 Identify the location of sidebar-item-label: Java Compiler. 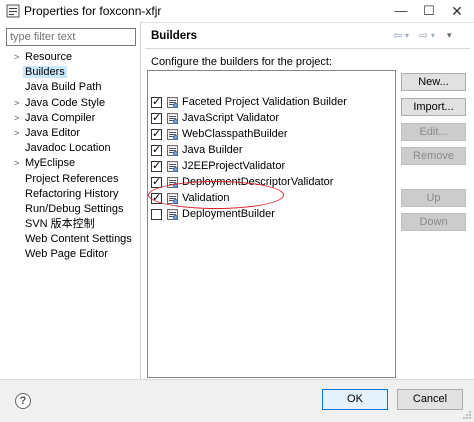
(60, 117).